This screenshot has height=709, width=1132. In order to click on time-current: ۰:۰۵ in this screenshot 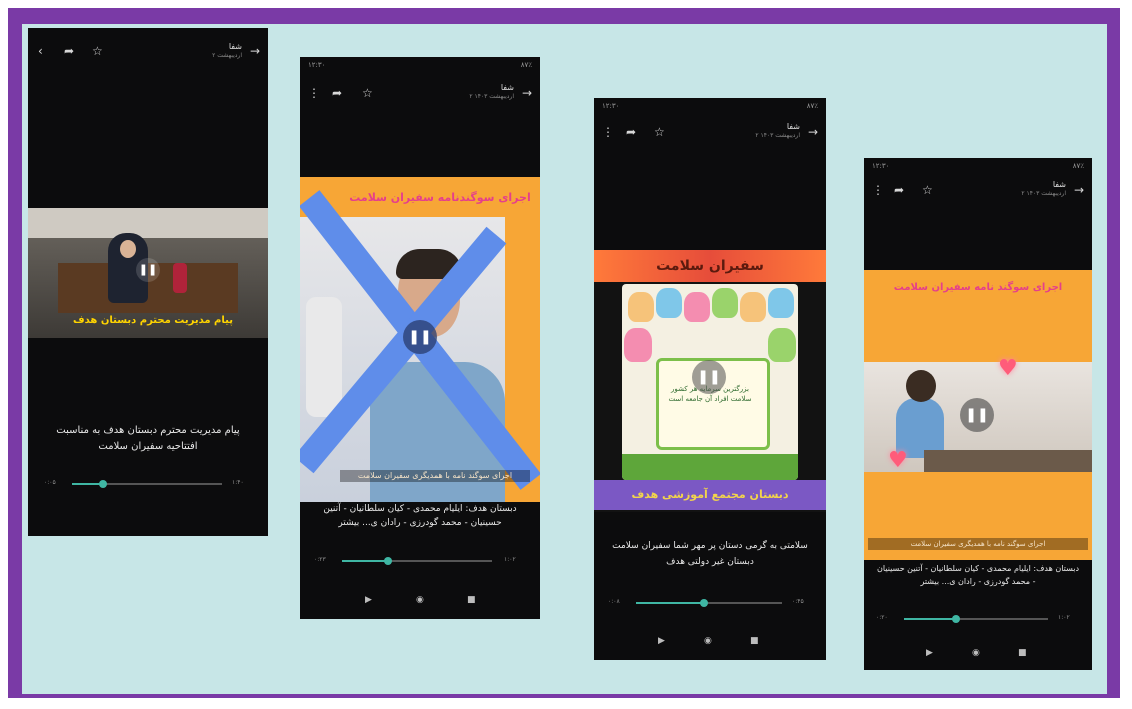, I will do `click(50, 482)`.